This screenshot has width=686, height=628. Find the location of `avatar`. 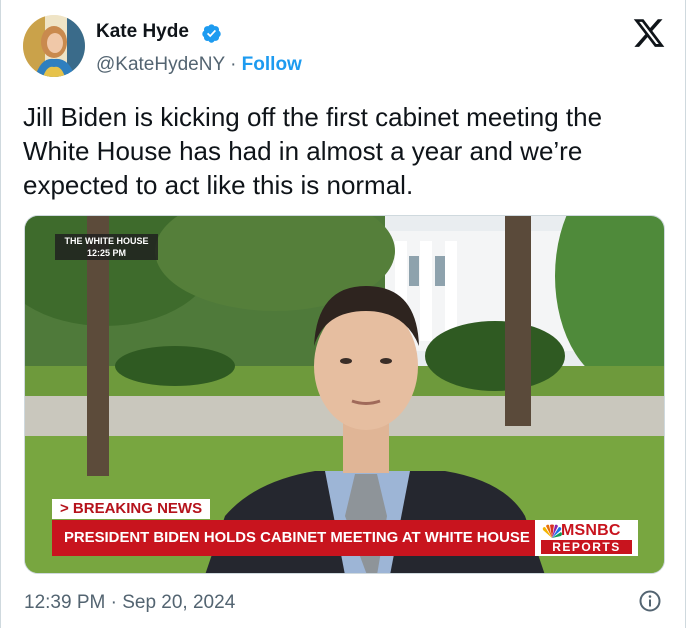

avatar is located at coordinates (54, 46).